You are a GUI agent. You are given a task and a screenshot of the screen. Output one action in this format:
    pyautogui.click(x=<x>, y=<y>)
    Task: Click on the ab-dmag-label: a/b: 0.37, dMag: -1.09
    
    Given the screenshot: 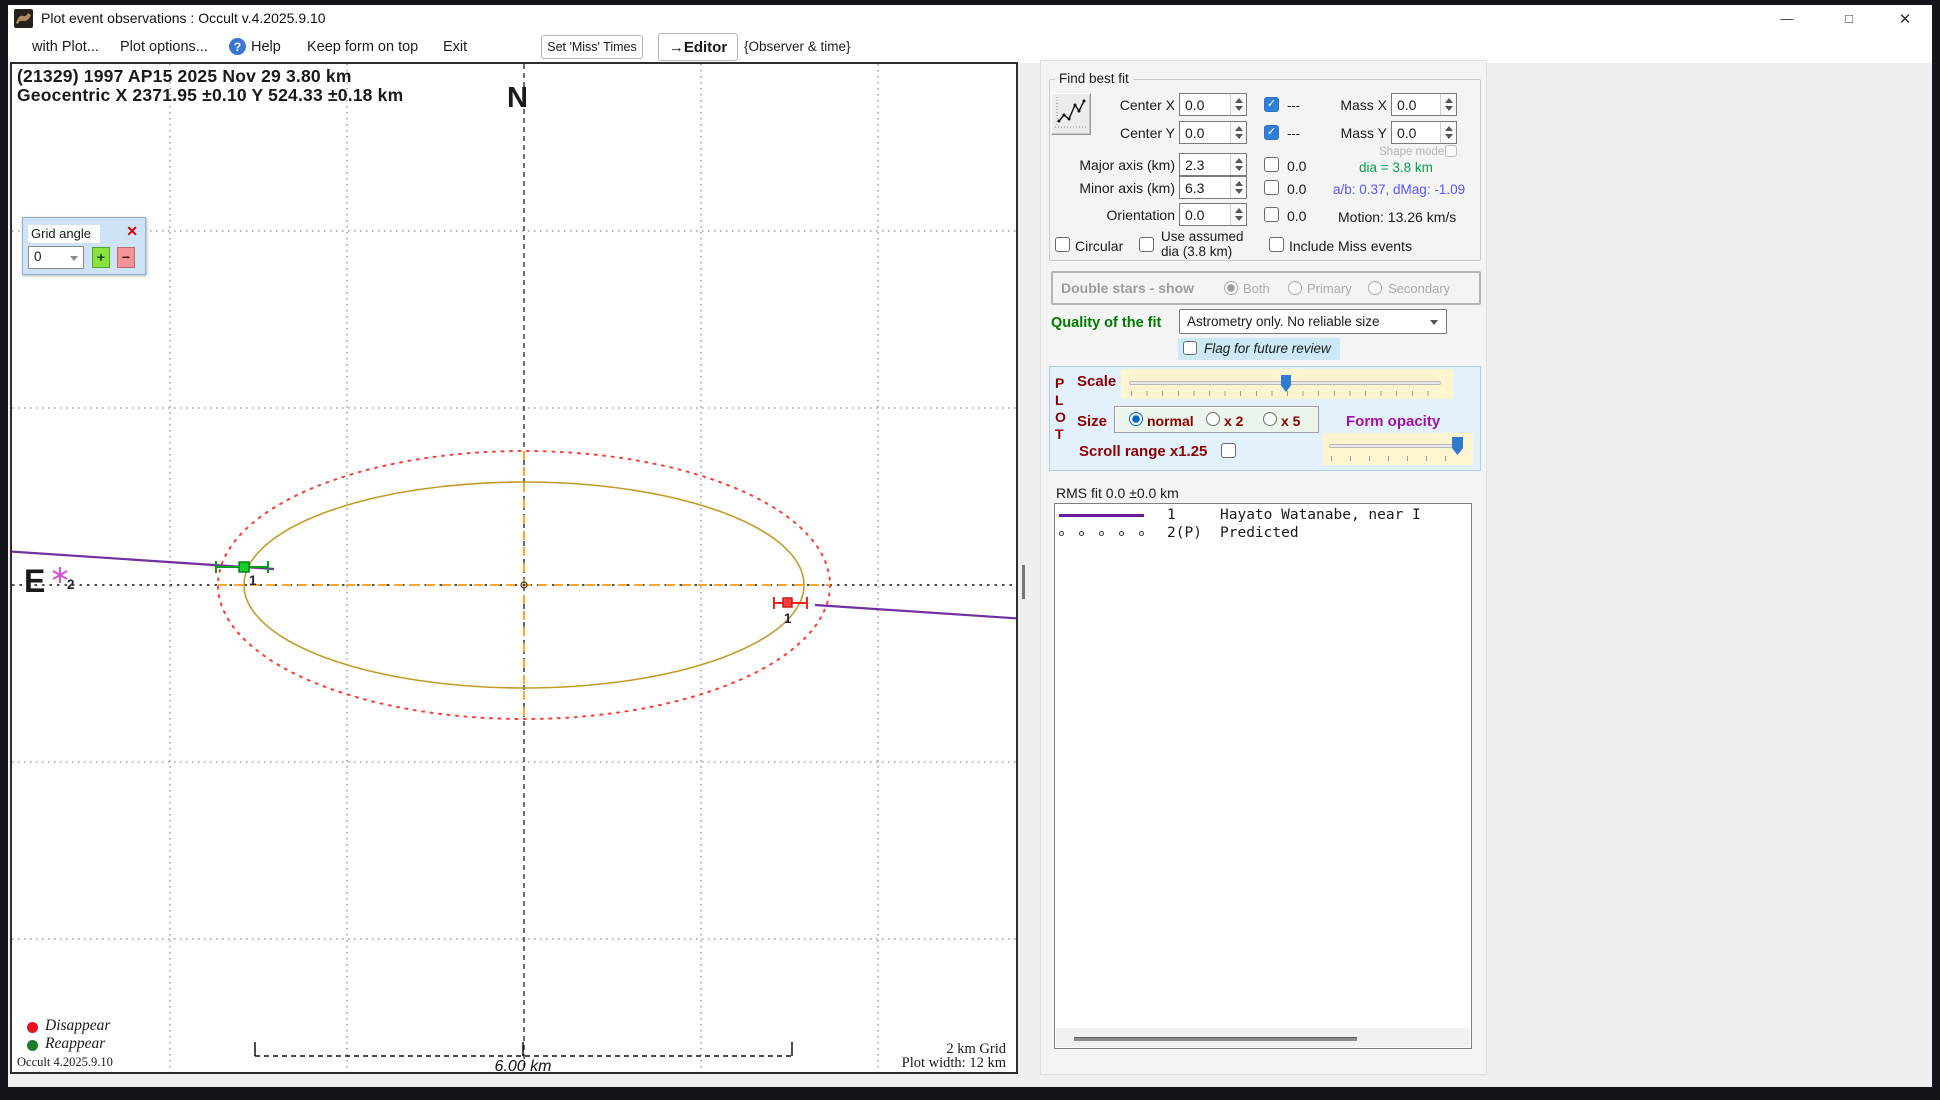 What is the action you would take?
    pyautogui.click(x=1399, y=189)
    